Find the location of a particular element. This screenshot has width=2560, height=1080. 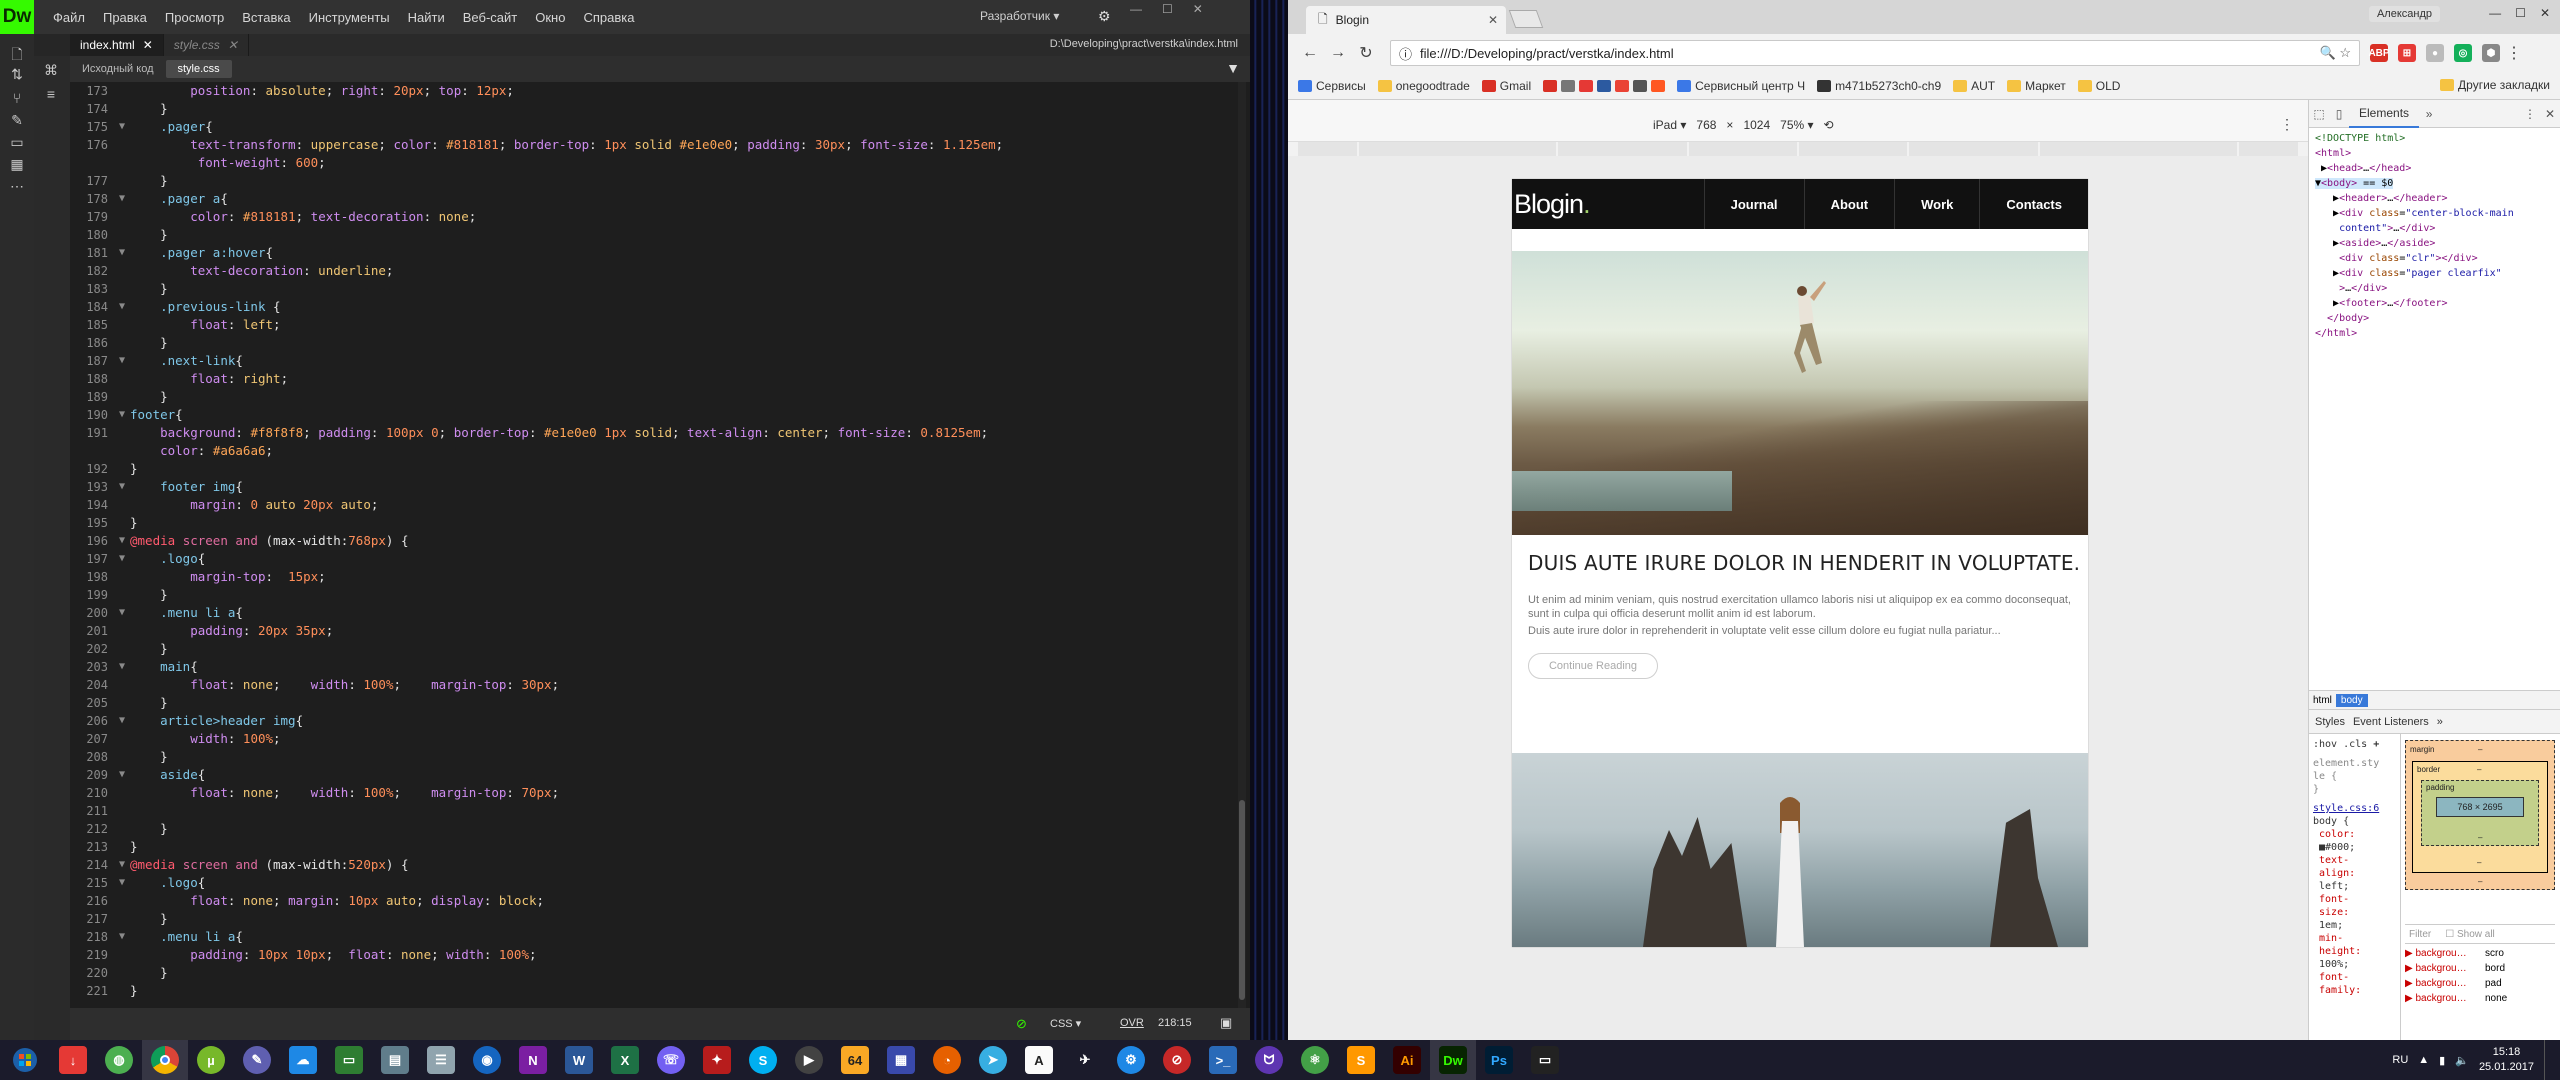

filter-input: Filter is located at coordinates (2420, 934).